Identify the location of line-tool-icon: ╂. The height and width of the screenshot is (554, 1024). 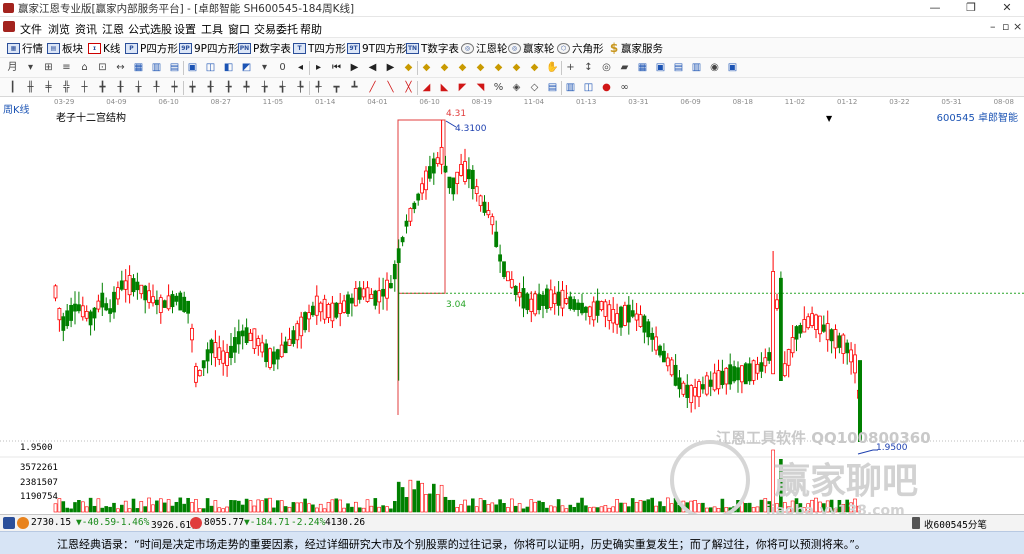
(120, 88).